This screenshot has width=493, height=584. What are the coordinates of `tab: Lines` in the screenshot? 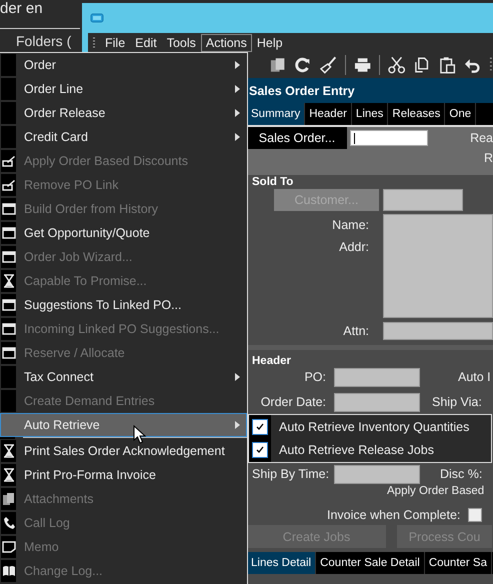 It's located at (370, 114).